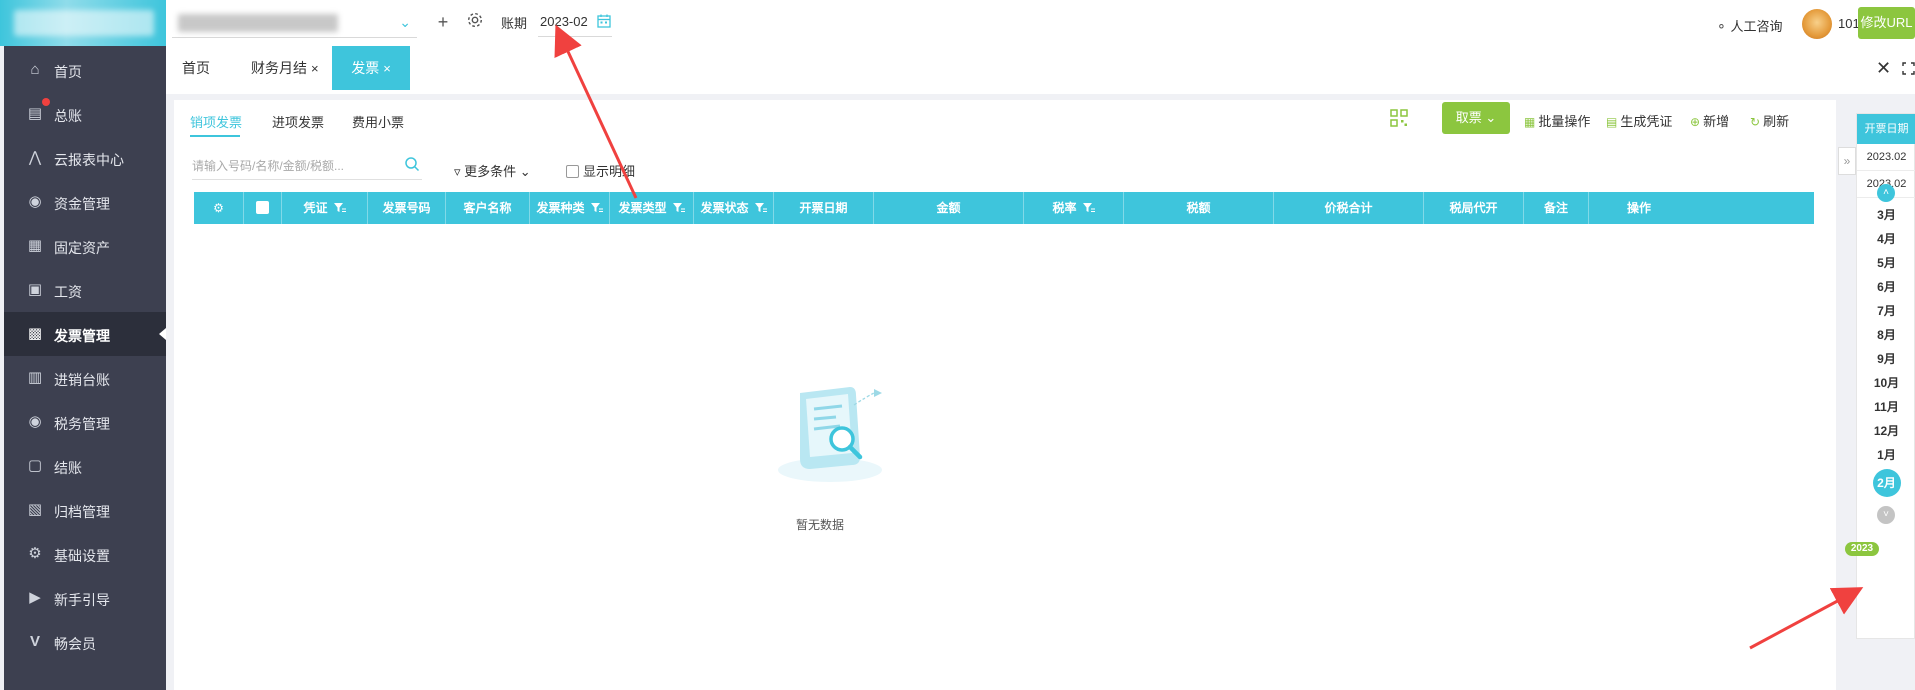 Image resolution: width=1915 pixels, height=690 pixels. I want to click on batch-operation-button: ▦ 批量操作, so click(1557, 120).